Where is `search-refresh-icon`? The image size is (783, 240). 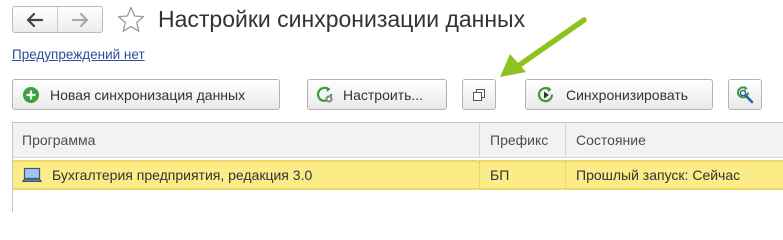
search-refresh-icon is located at coordinates (745, 94).